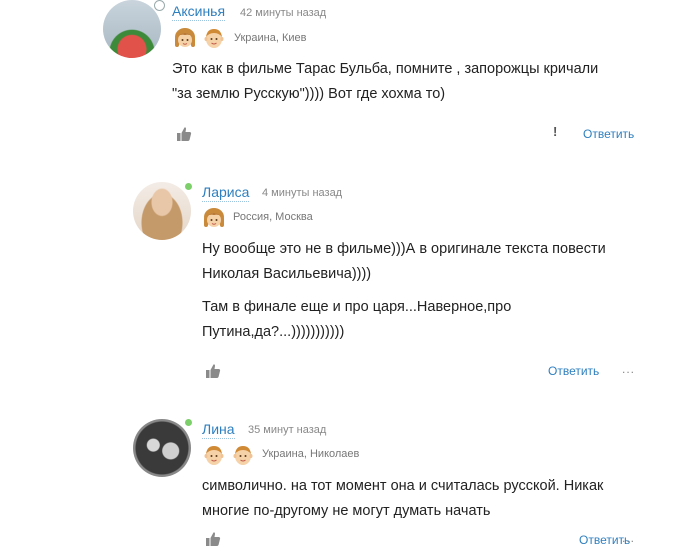 This screenshot has height=549, width=673. I want to click on author-name: Лариса, so click(226, 193).